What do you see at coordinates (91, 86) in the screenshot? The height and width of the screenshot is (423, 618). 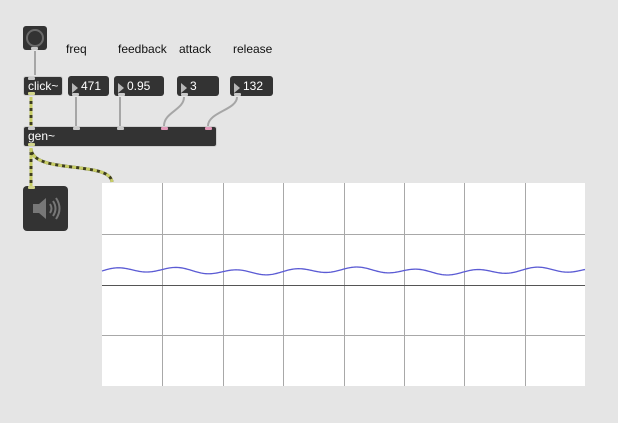 I see `freq-value: 471` at bounding box center [91, 86].